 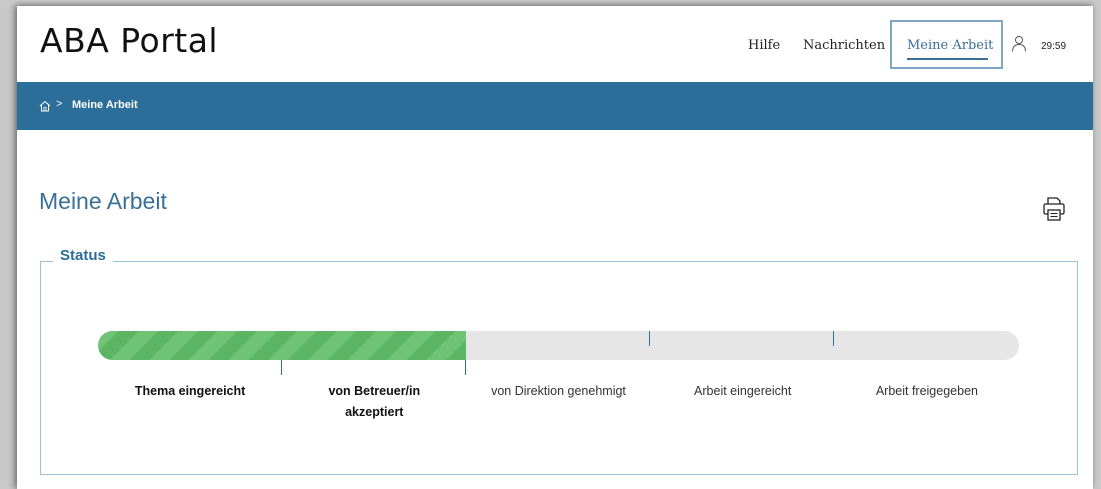 What do you see at coordinates (558, 345) in the screenshot?
I see `status-progress-track` at bounding box center [558, 345].